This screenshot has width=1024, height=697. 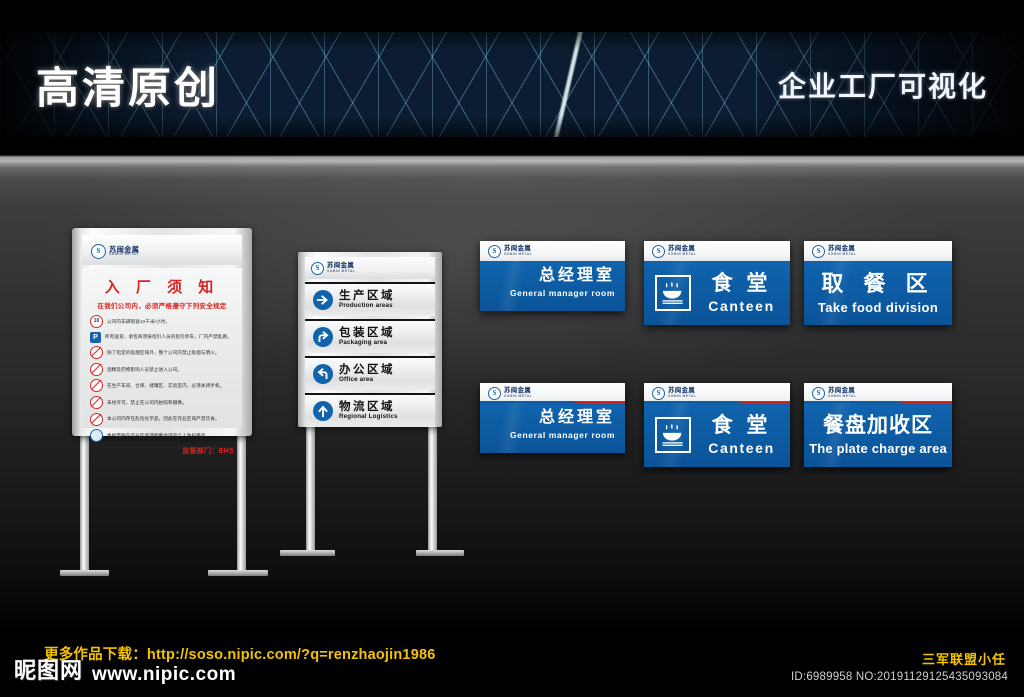 I want to click on directional-row-labels: 包装区域 Packaging area, so click(x=367, y=337).